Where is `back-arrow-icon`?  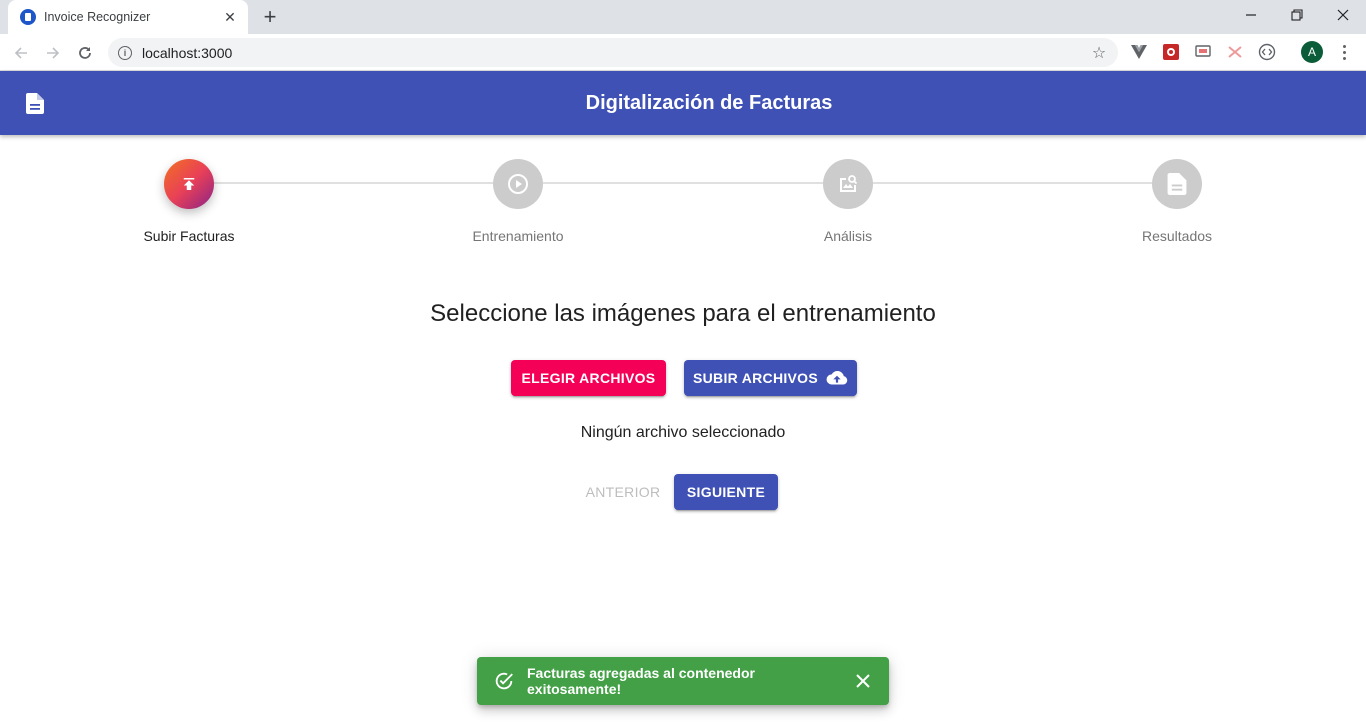 back-arrow-icon is located at coordinates (21, 53).